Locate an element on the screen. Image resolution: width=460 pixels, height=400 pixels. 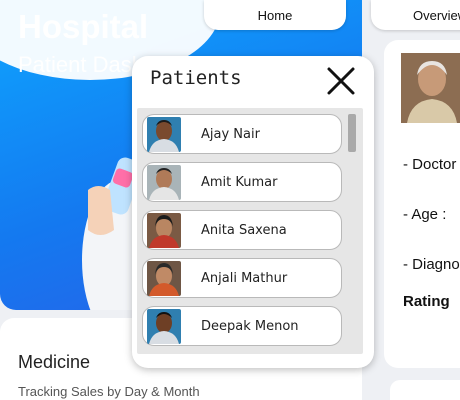
doctor-card-lower is located at coordinates (425, 390).